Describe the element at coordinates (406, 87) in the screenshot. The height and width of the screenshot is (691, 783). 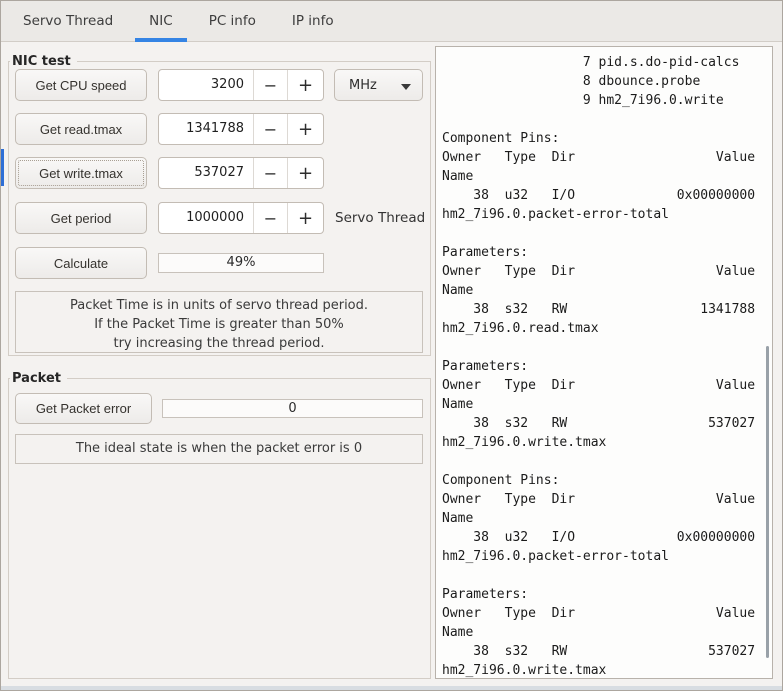
I see `chevron-down-icon` at that location.